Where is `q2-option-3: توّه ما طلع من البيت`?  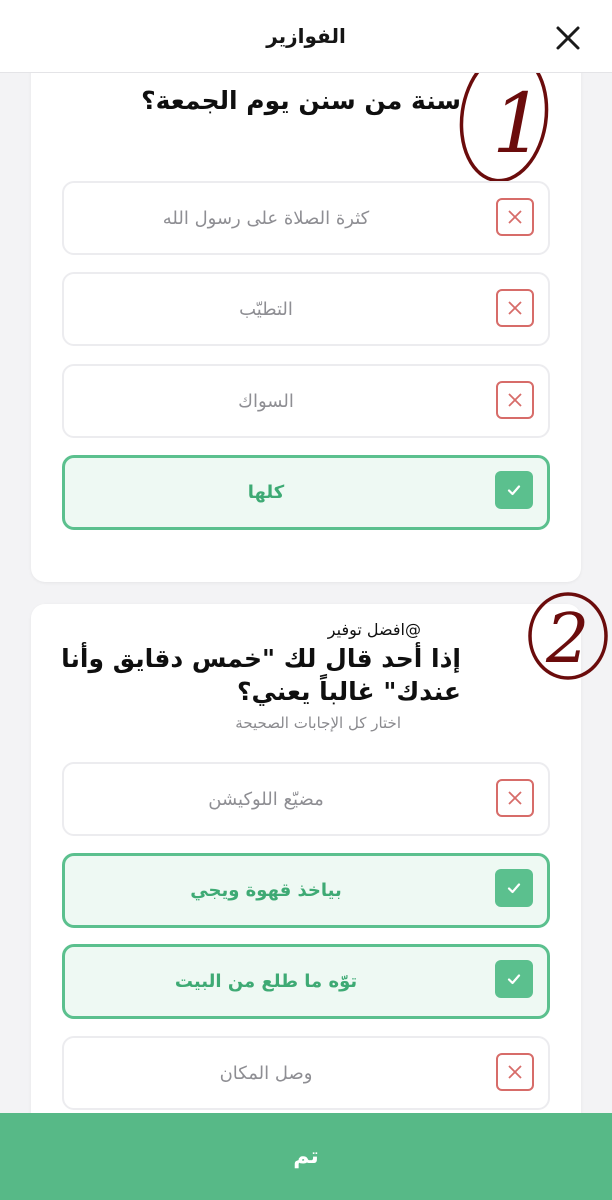
q2-option-3: توّه ما طلع من البيت is located at coordinates (306, 981).